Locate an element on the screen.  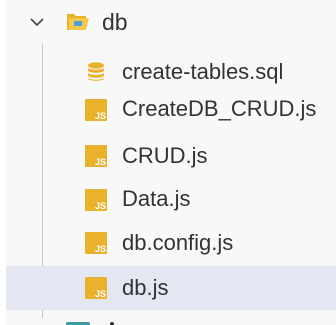
file-label: db.js is located at coordinates (145, 287).